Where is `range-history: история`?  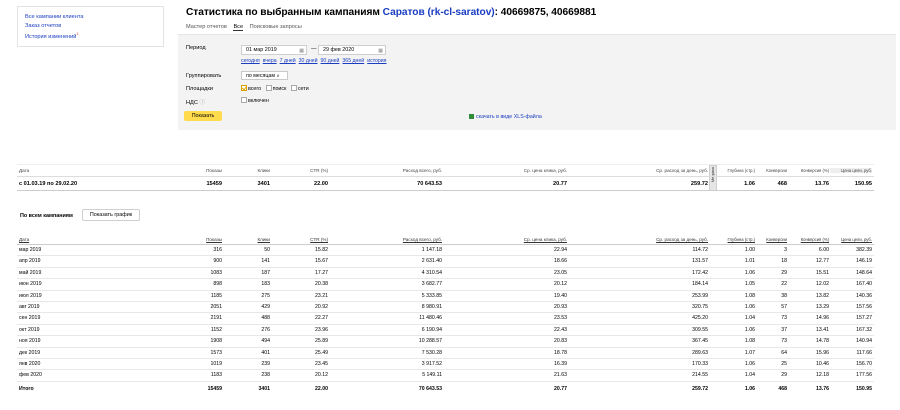 range-history: история is located at coordinates (376, 61).